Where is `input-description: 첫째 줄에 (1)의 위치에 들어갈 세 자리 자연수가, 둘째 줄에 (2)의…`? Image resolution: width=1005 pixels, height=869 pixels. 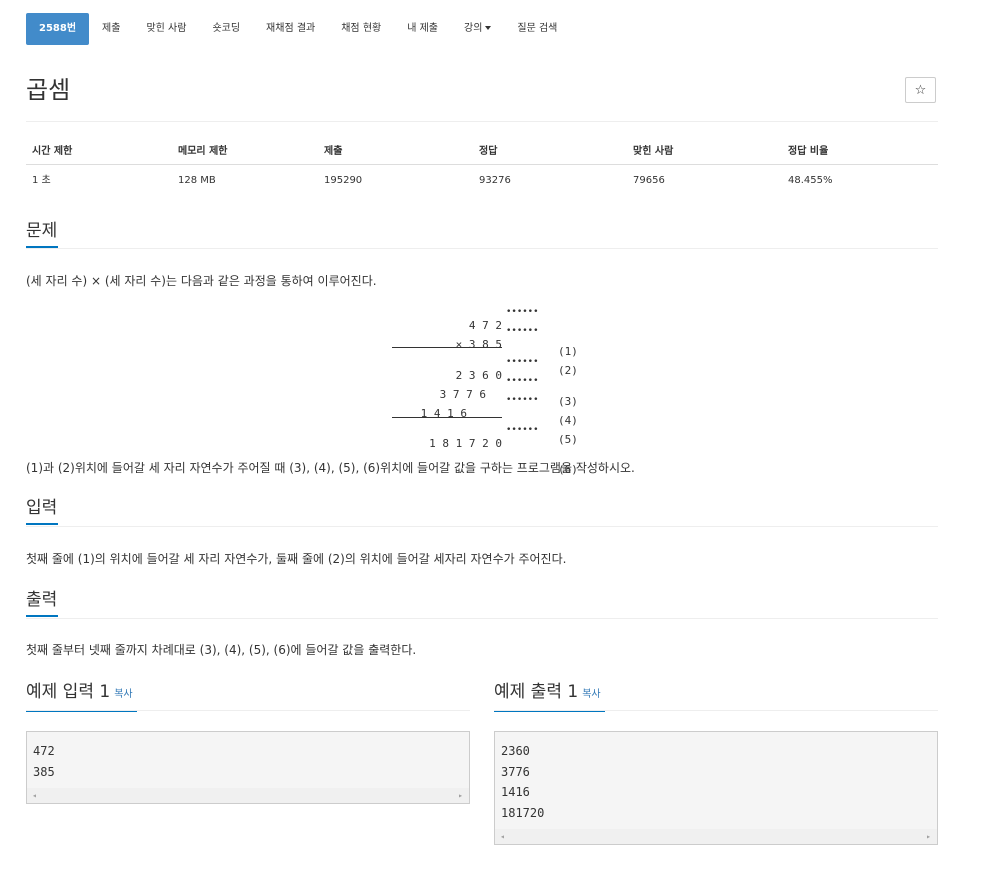 input-description: 첫째 줄에 (1)의 위치에 들어갈 세 자리 자연수가, 둘째 줄에 (2)의… is located at coordinates (296, 559).